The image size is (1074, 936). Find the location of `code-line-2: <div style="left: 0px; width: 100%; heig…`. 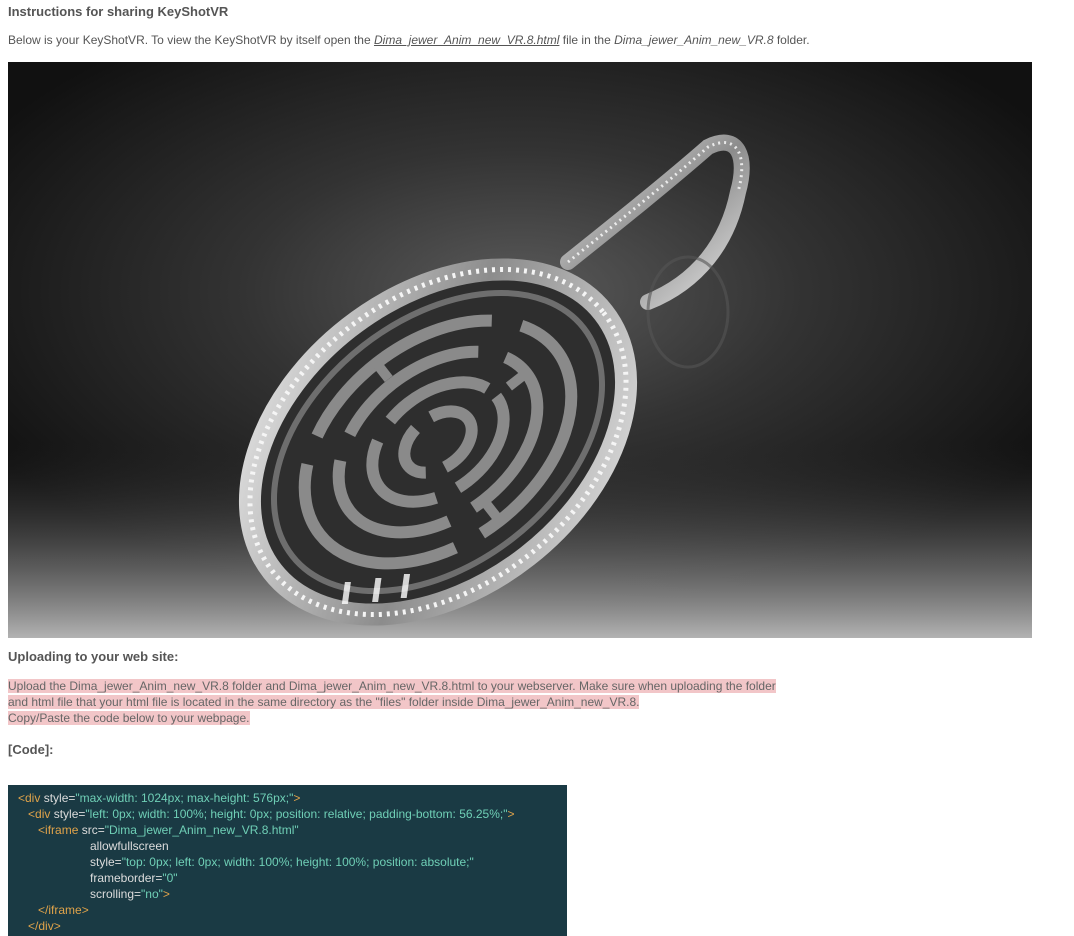

code-line-2: <div style="left: 0px; width: 100%; heig… is located at coordinates (271, 814).